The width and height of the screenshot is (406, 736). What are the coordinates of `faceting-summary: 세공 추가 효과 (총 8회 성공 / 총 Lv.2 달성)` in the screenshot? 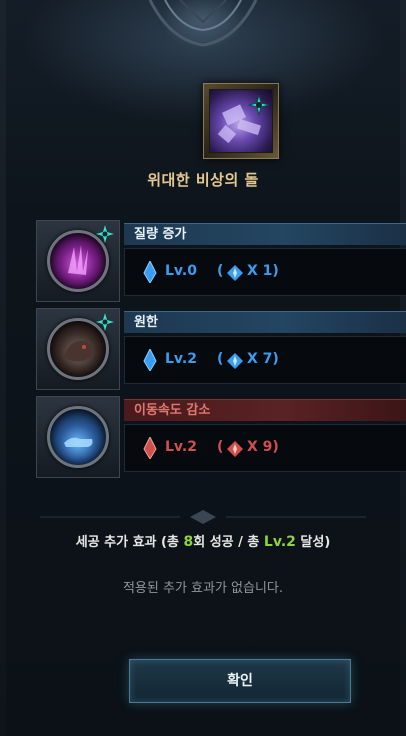 It's located at (203, 542).